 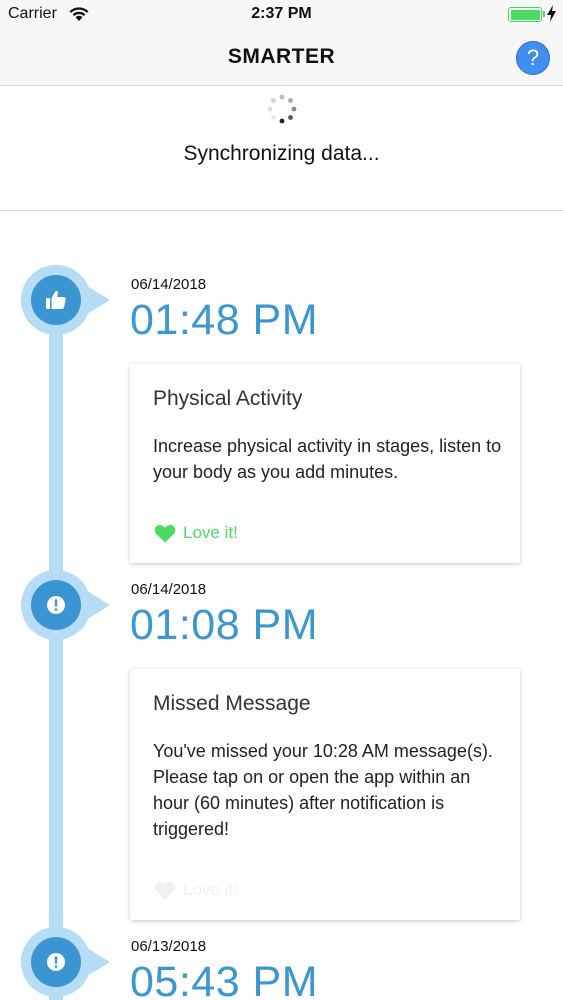 I want to click on help-button: ?, so click(x=533, y=58).